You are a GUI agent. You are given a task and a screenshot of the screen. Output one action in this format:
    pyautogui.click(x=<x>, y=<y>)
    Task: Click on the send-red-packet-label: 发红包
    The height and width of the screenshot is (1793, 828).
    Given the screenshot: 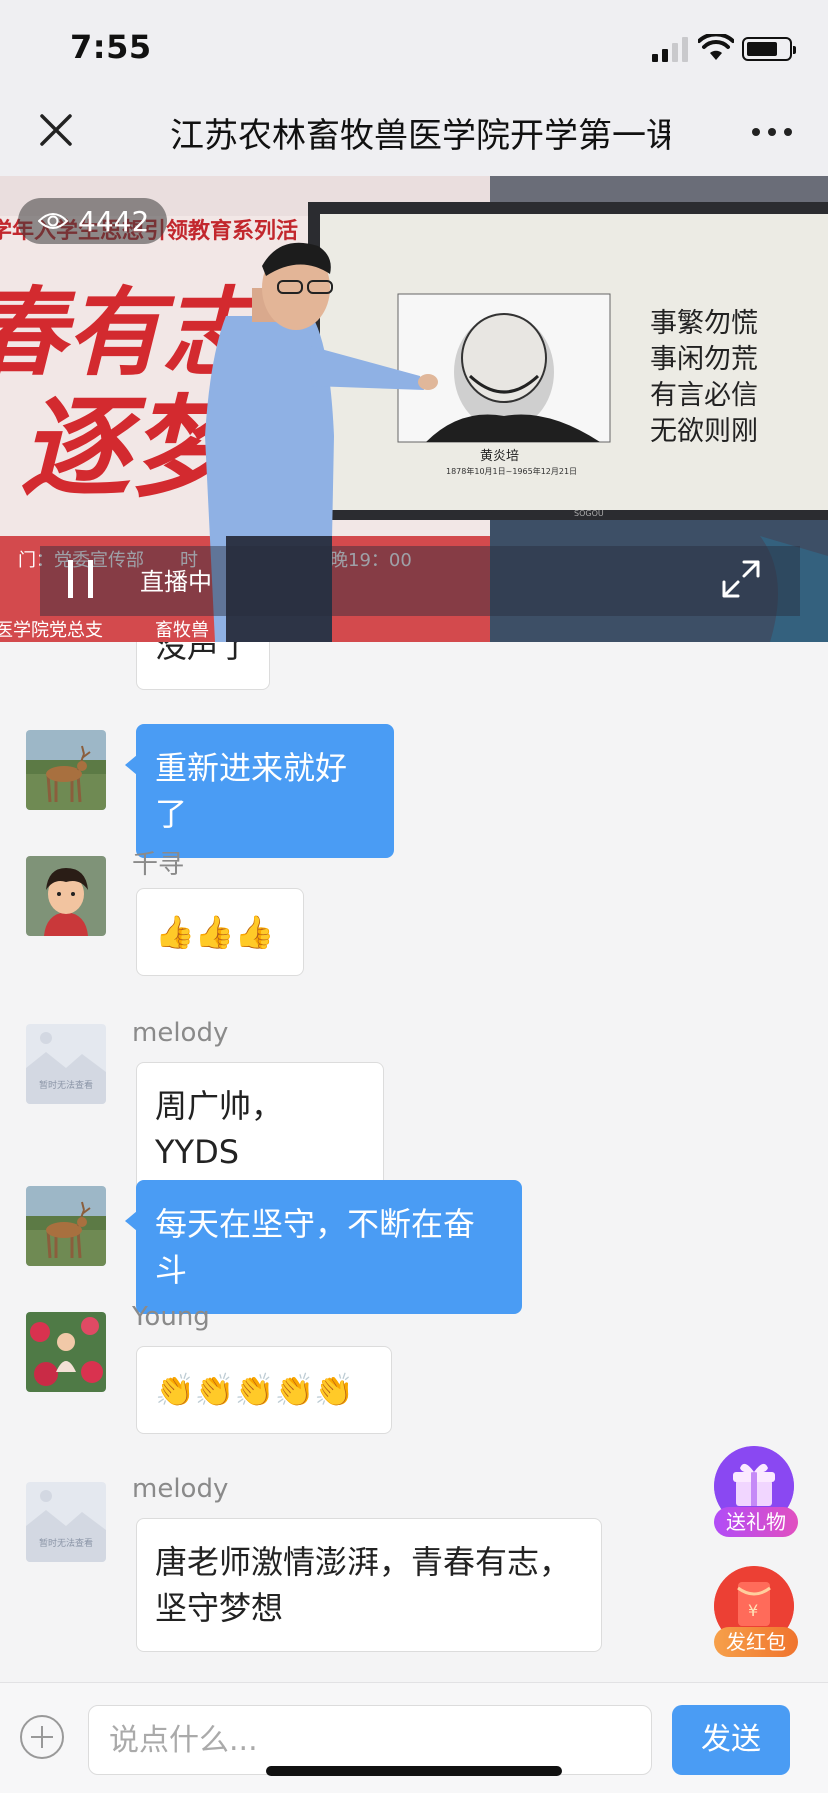 What is the action you would take?
    pyautogui.click(x=756, y=1642)
    